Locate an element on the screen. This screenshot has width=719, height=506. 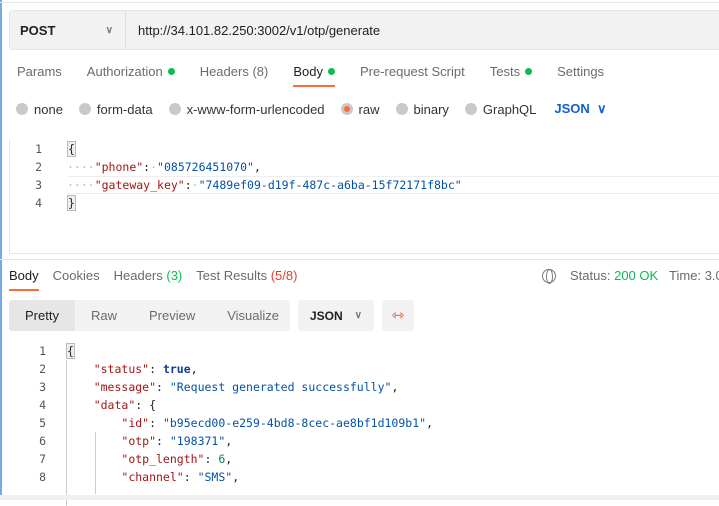
tab-cookies: Cookies is located at coordinates (76, 279).